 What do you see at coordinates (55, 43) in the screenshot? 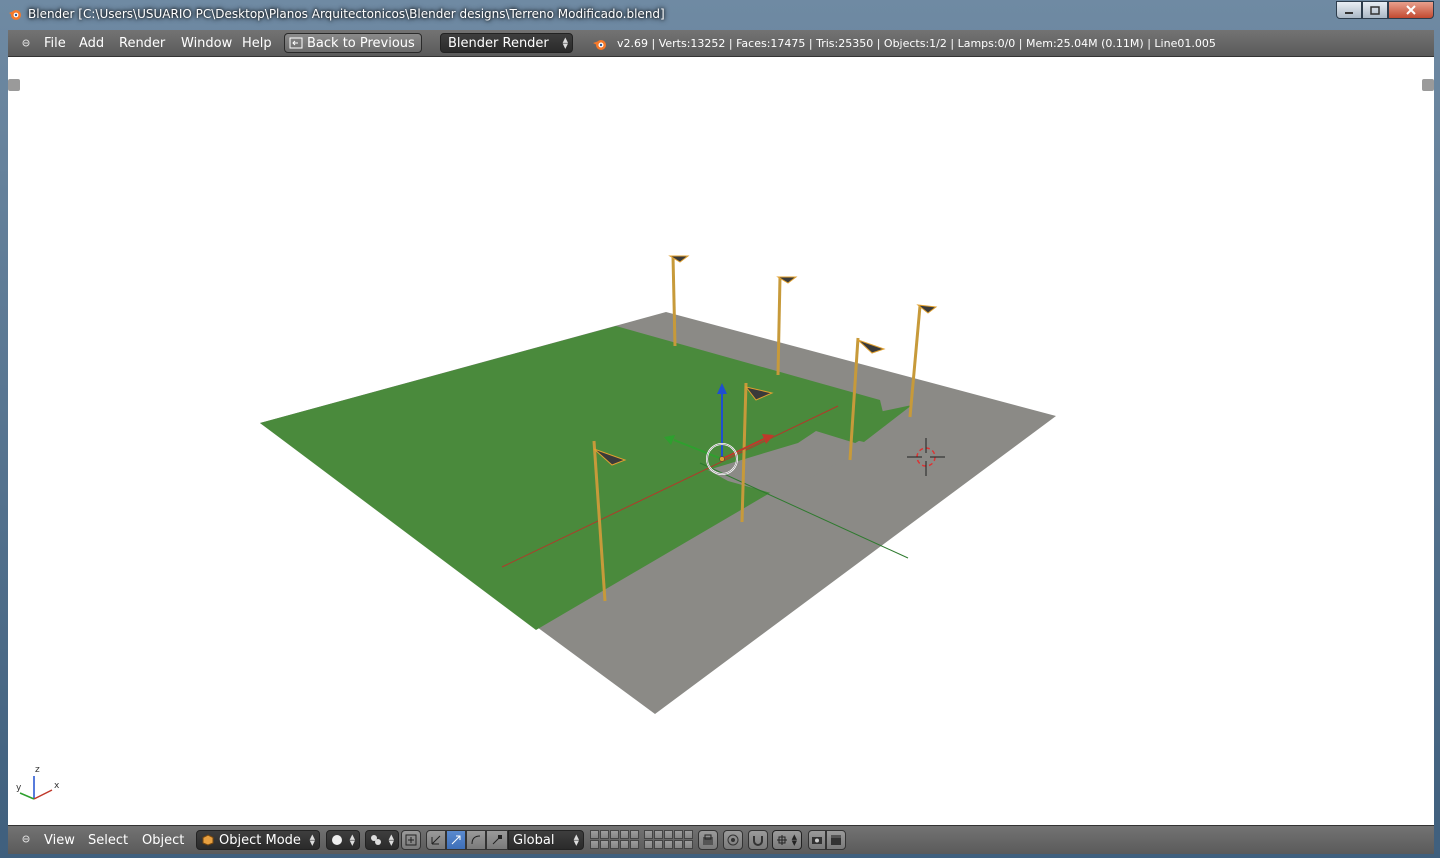
I see `menu-file: File` at bounding box center [55, 43].